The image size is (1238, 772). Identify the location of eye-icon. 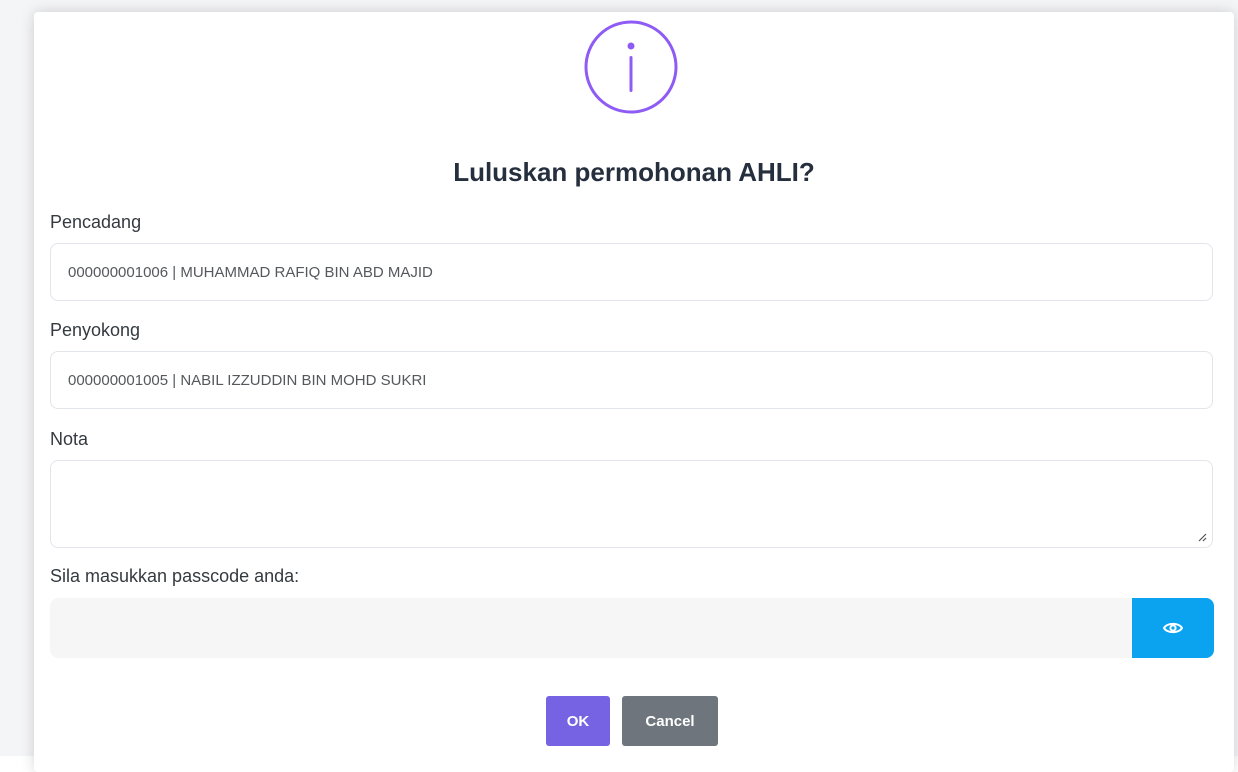
(1173, 628).